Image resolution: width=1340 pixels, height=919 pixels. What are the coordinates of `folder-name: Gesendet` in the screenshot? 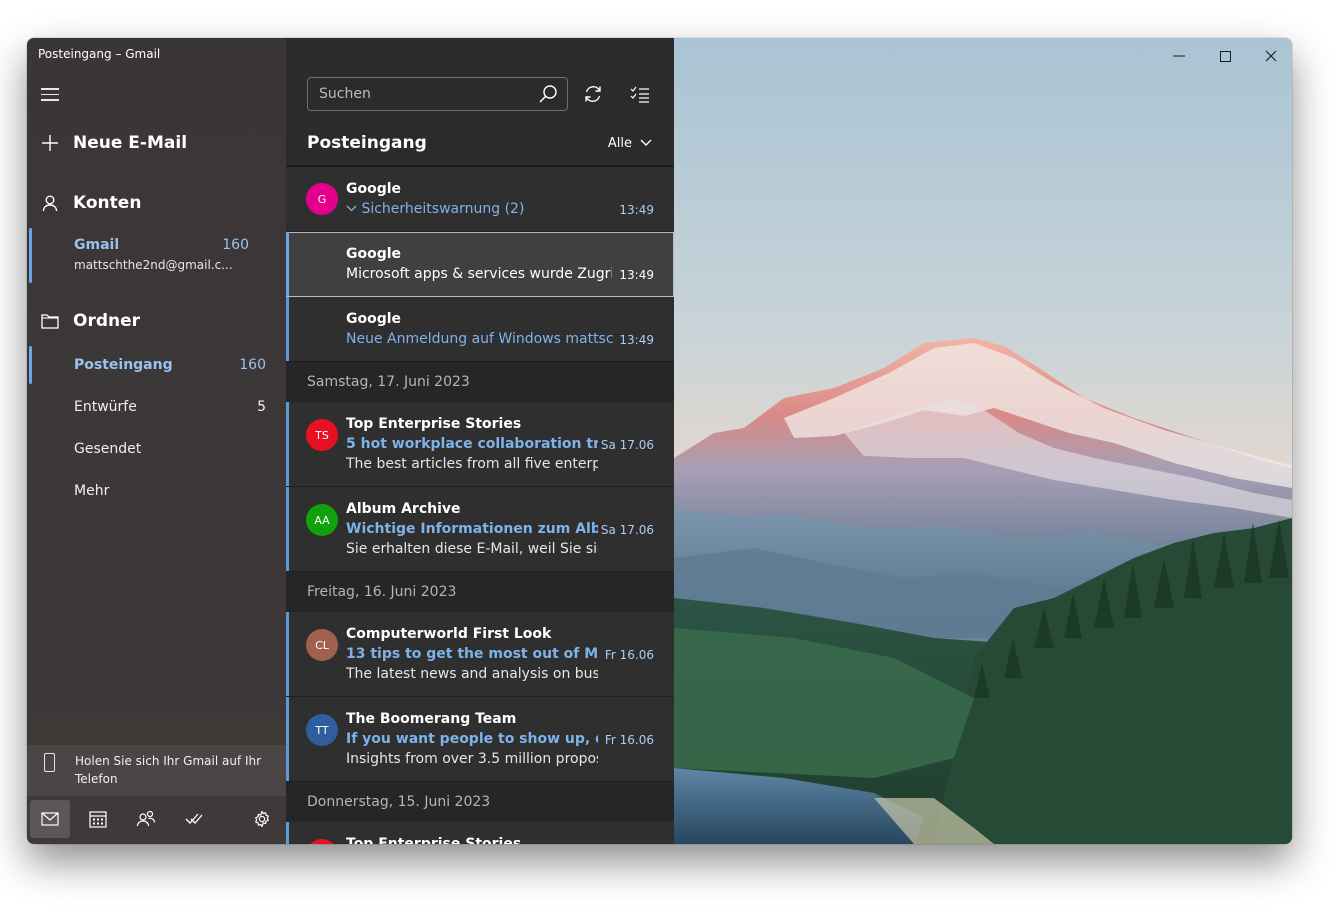 It's located at (108, 449).